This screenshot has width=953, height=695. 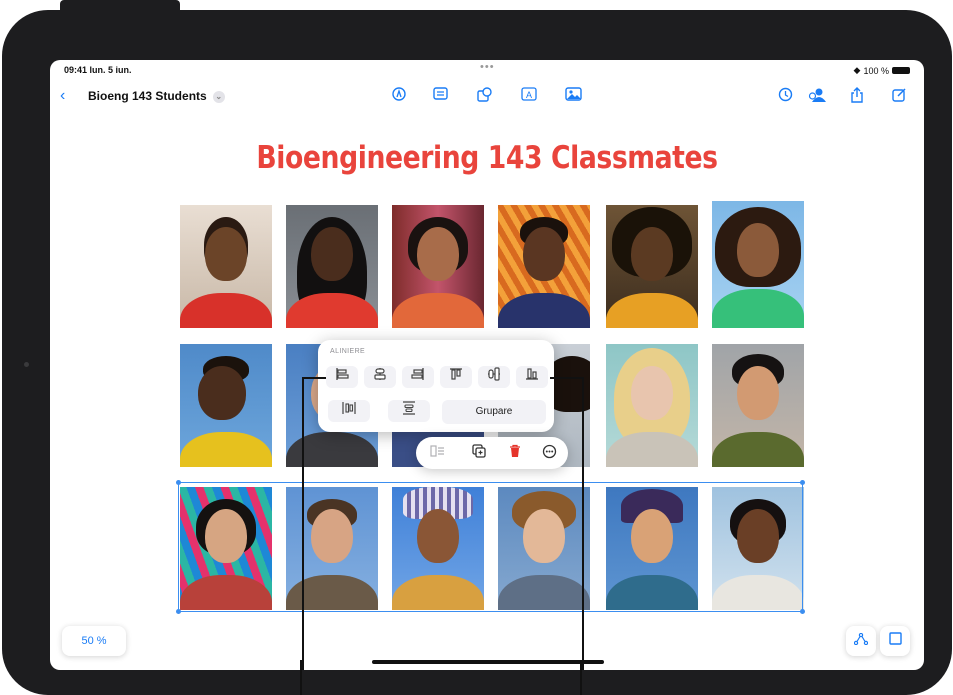 What do you see at coordinates (436, 386) in the screenshot?
I see `align-popover: ALINIERE Grupare` at bounding box center [436, 386].